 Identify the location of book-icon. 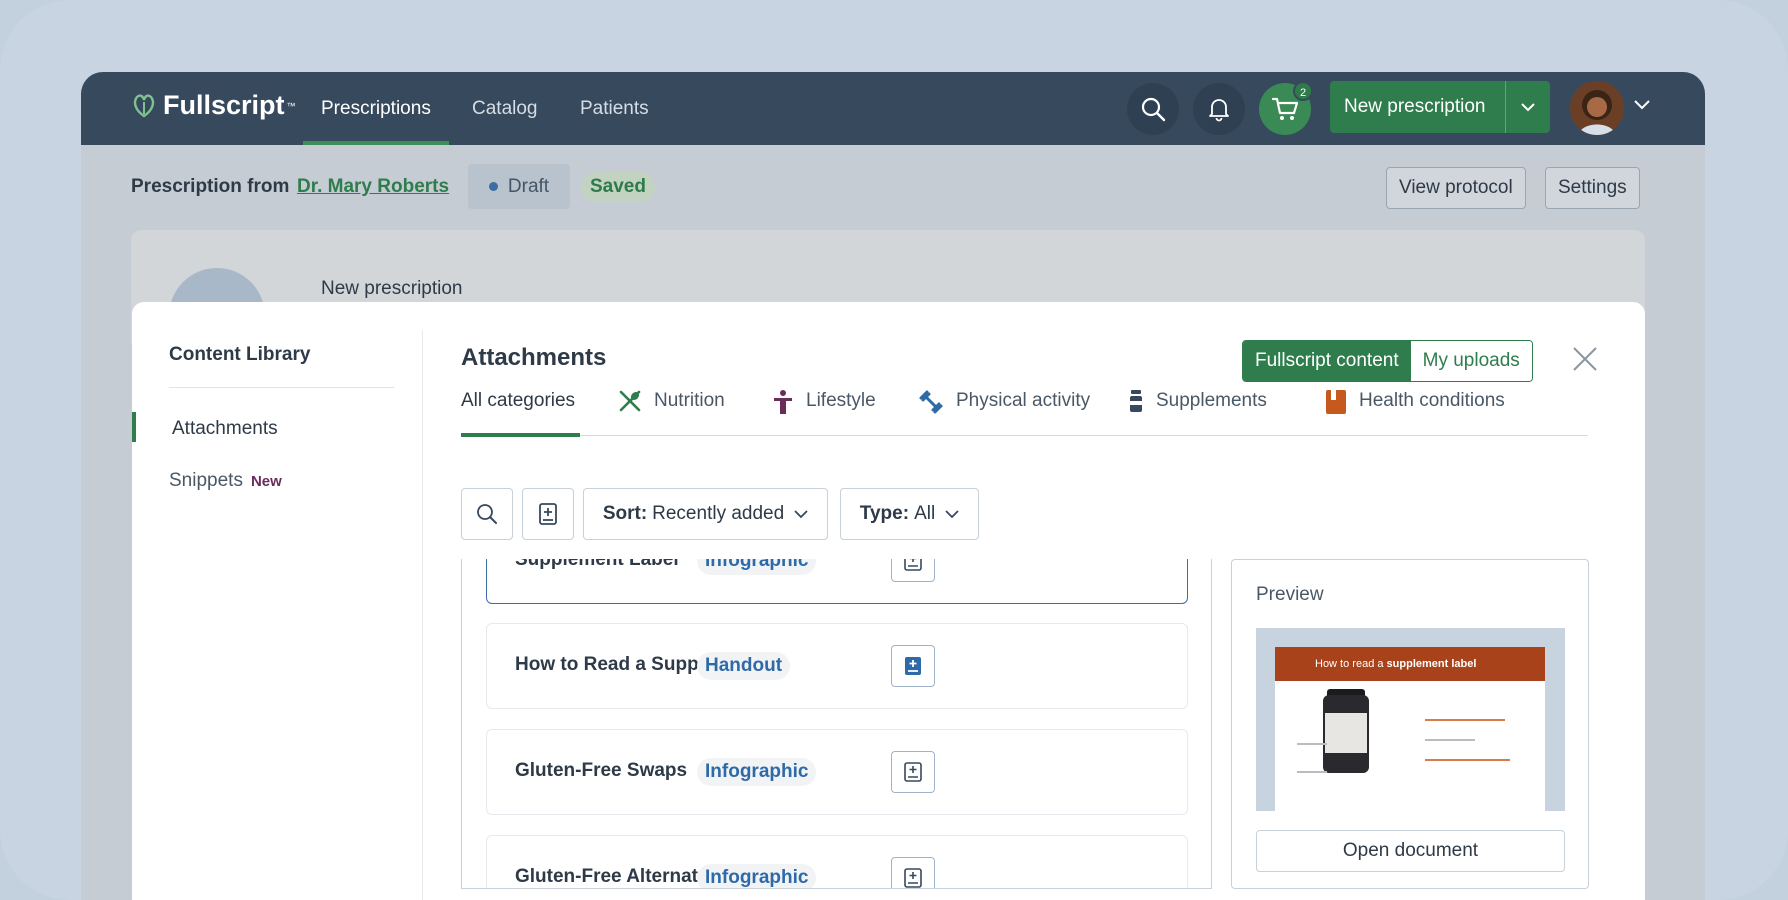
(1336, 402).